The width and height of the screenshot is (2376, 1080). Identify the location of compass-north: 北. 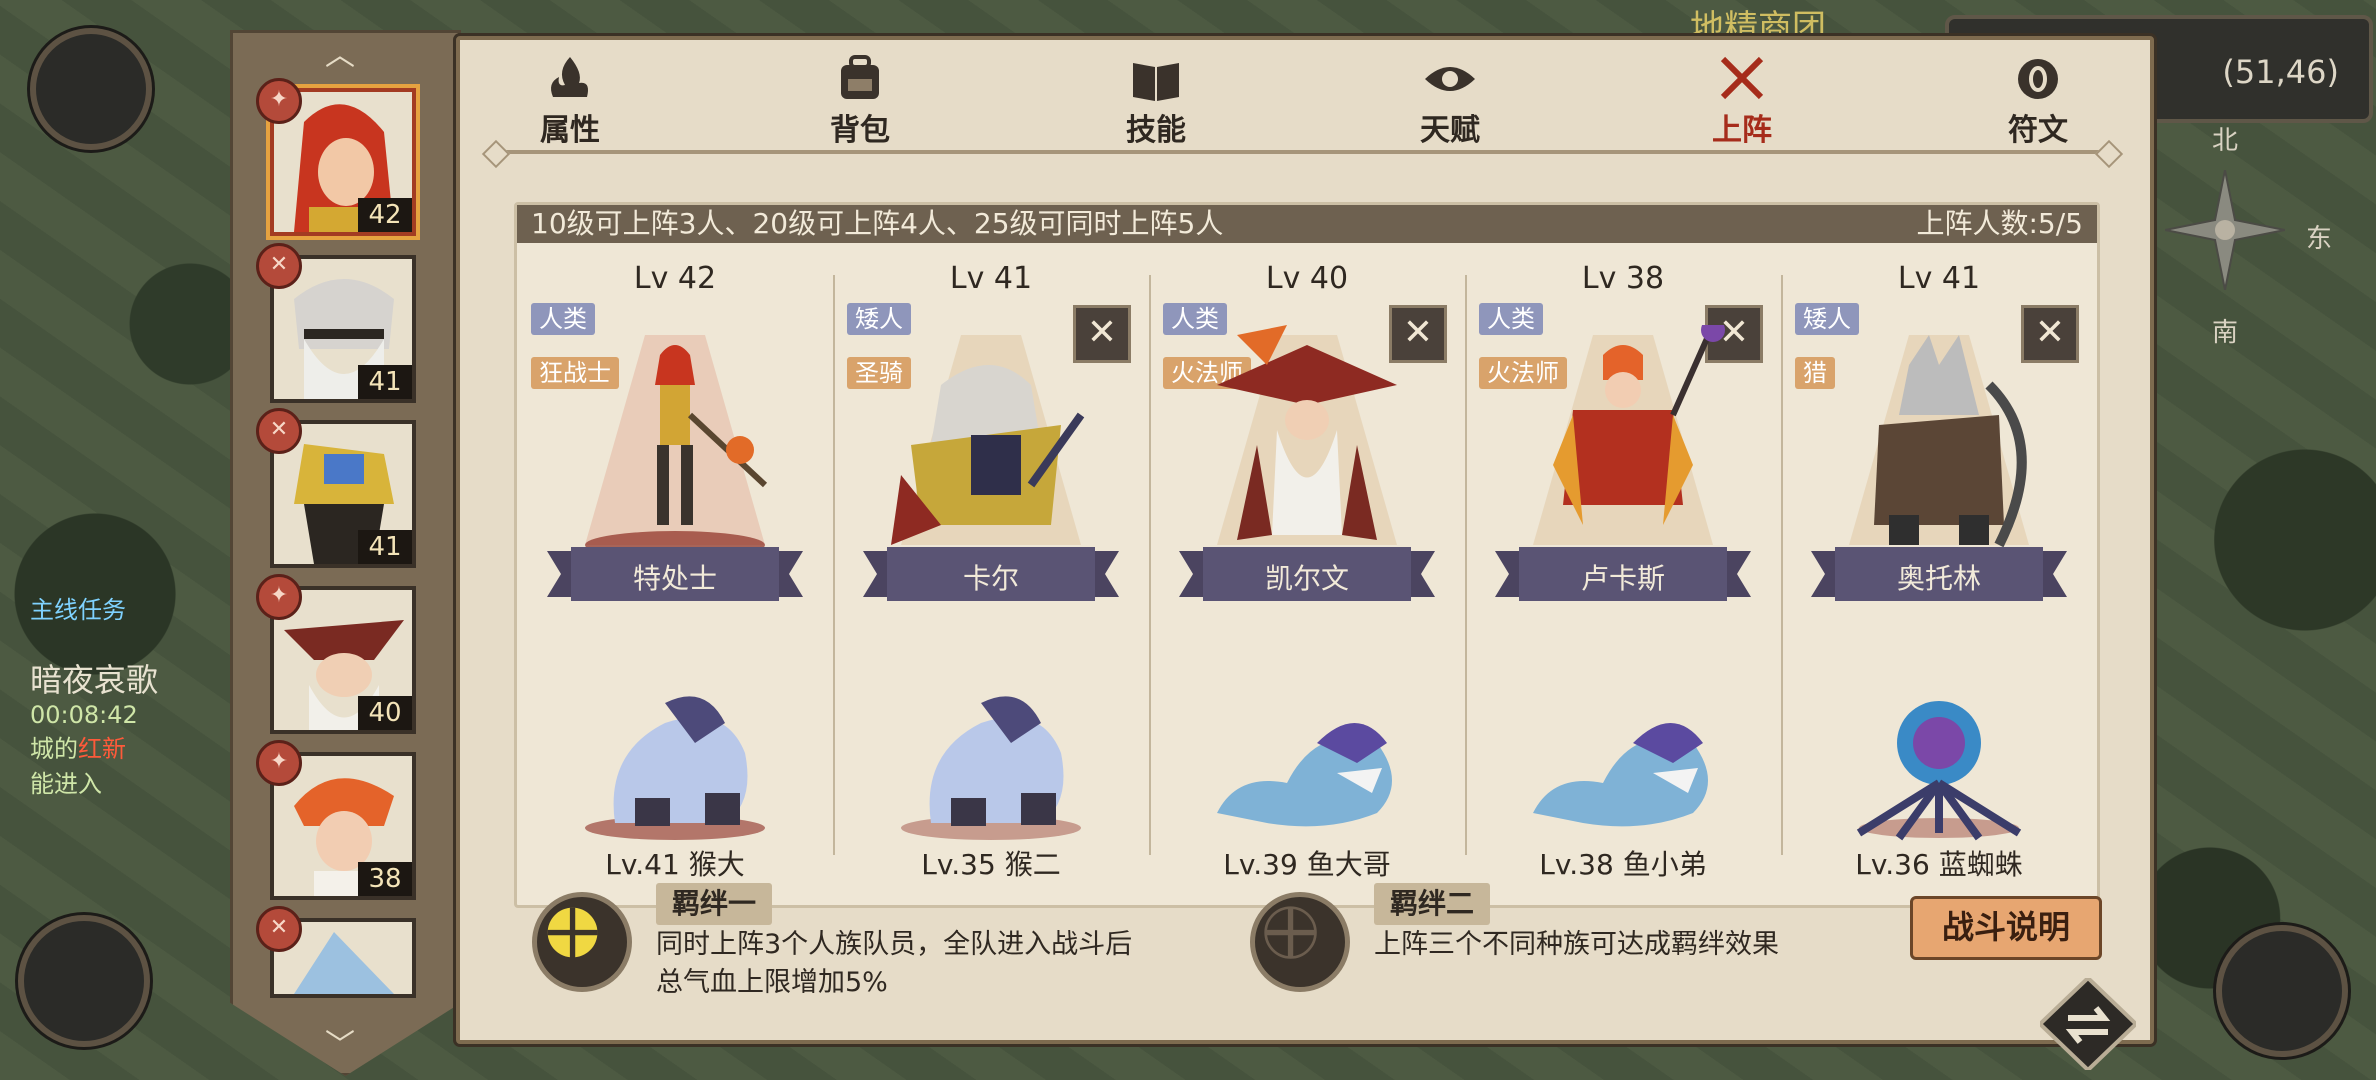
(2225, 141).